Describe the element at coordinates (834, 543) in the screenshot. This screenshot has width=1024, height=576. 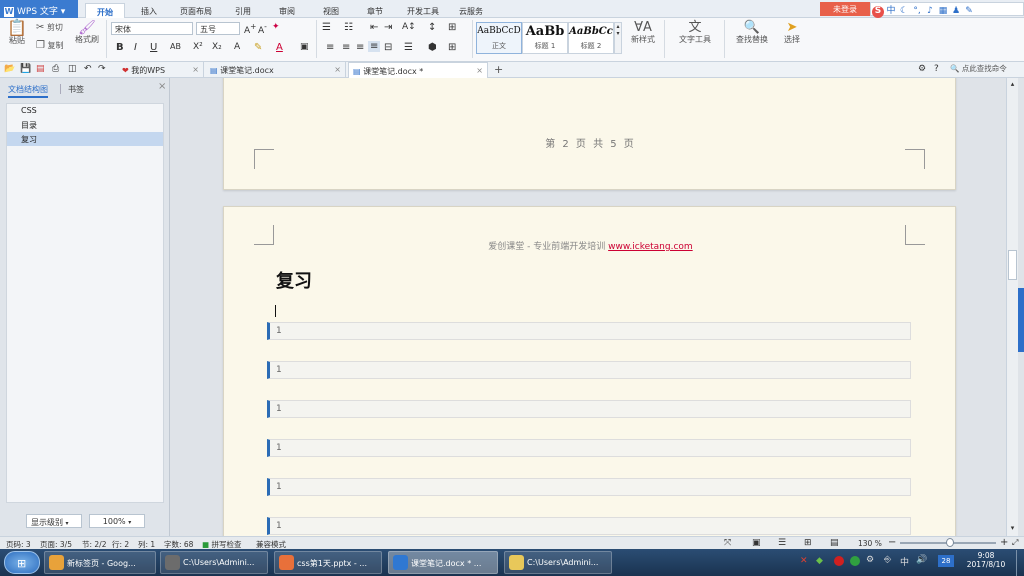
I see `reading-view-icon: ▤` at that location.